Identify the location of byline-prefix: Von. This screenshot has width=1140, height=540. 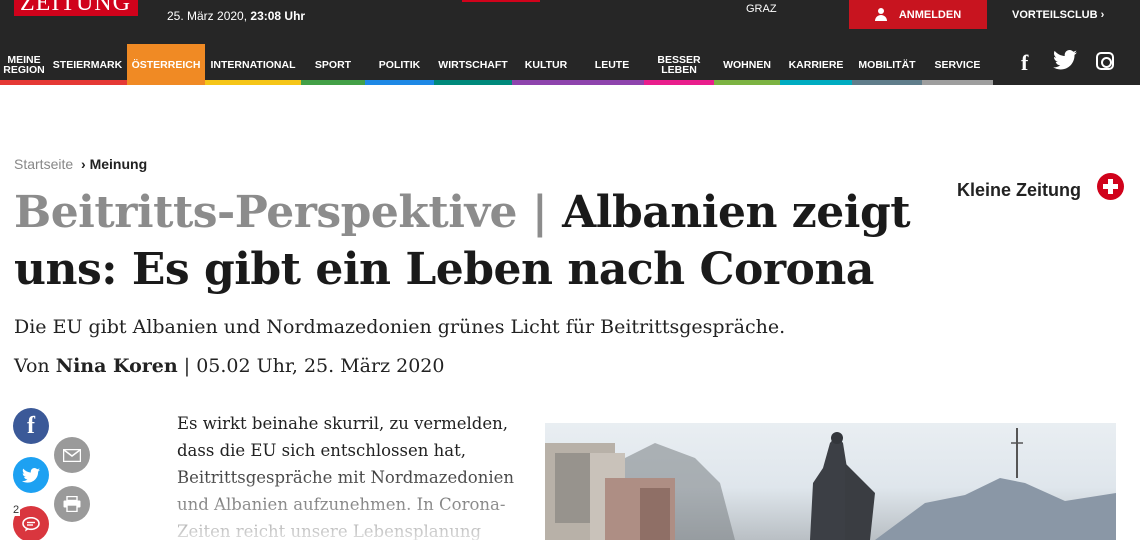
(32, 366).